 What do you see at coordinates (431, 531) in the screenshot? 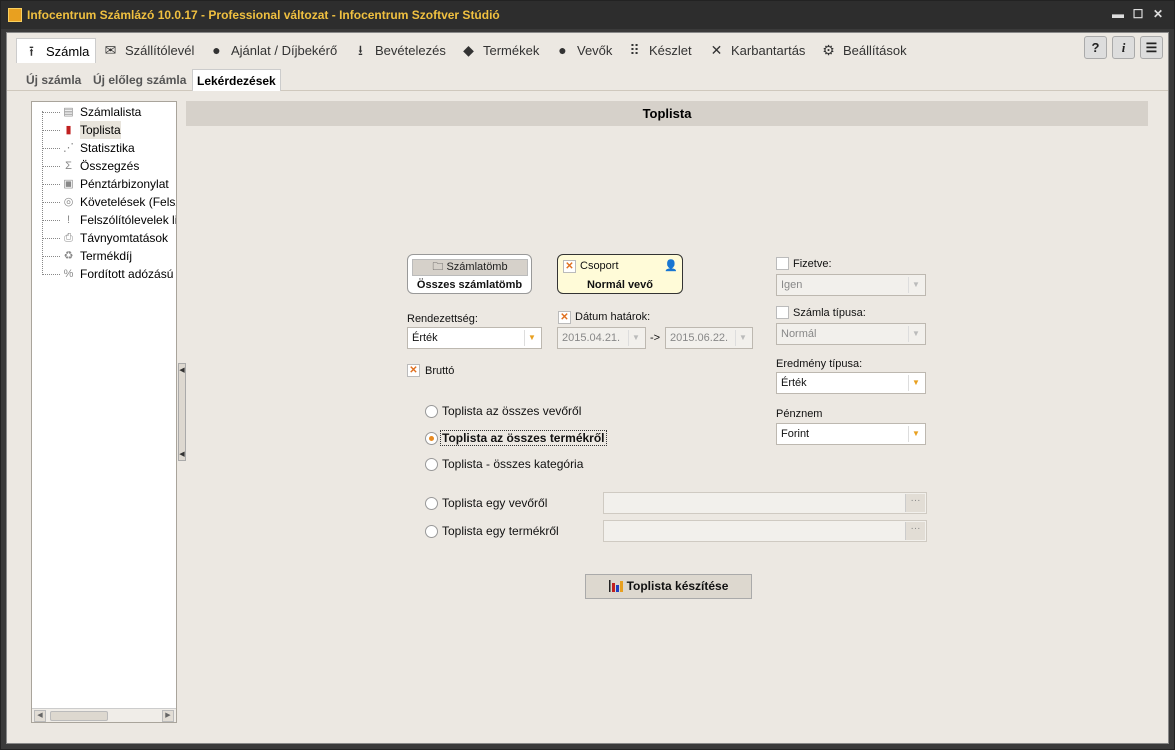
I see `radio-egy-termek` at bounding box center [431, 531].